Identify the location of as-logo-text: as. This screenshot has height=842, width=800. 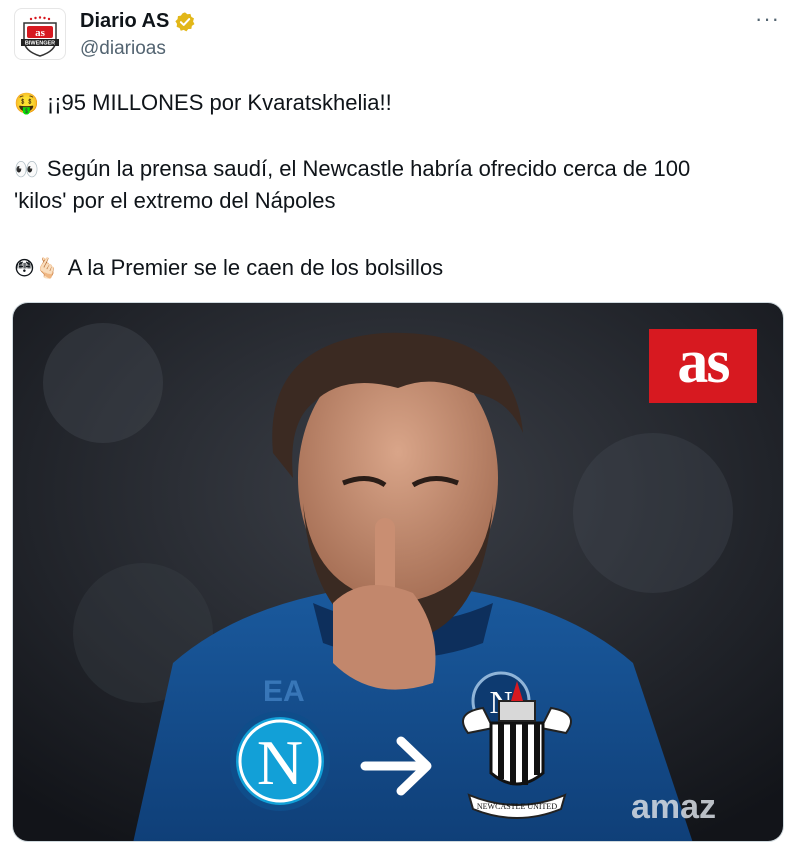
(703, 362).